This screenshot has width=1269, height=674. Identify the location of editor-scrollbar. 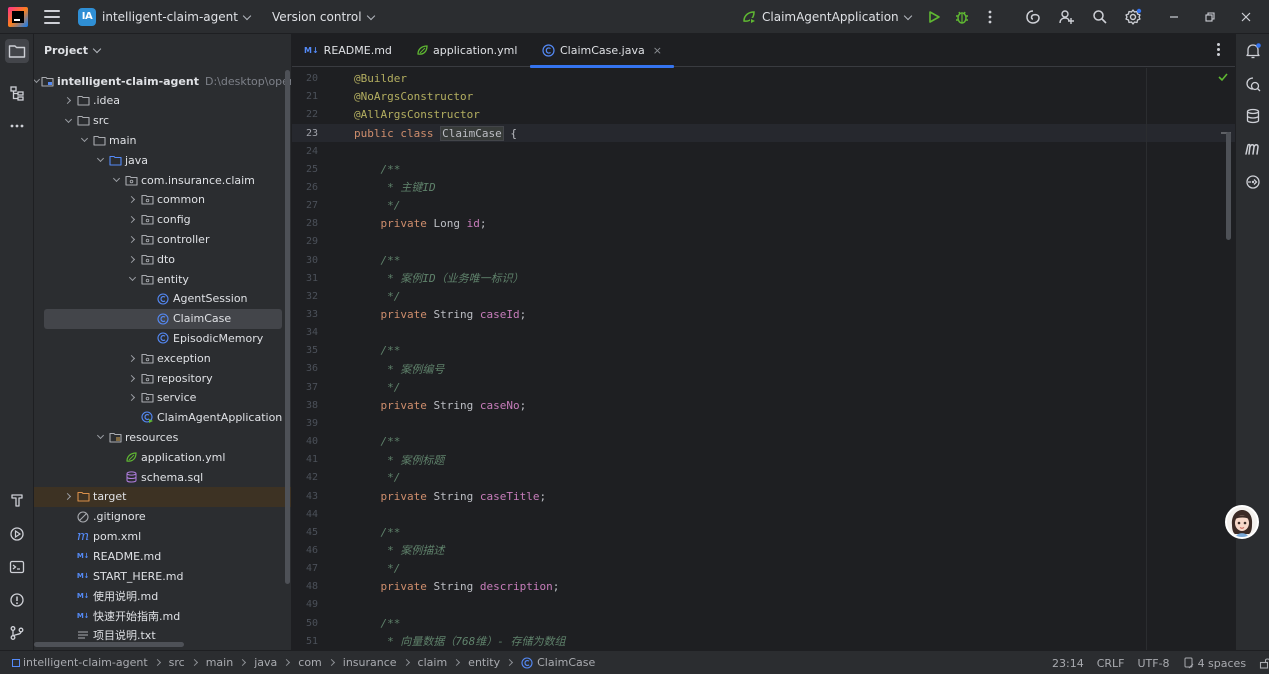
(1228, 186).